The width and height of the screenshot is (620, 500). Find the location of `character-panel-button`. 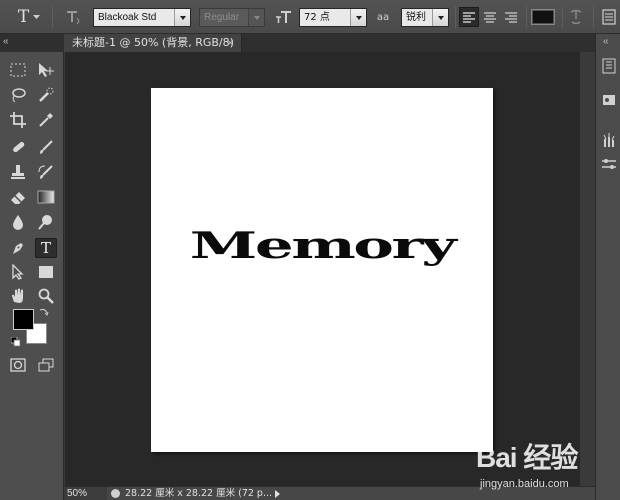

character-panel-button is located at coordinates (609, 17).